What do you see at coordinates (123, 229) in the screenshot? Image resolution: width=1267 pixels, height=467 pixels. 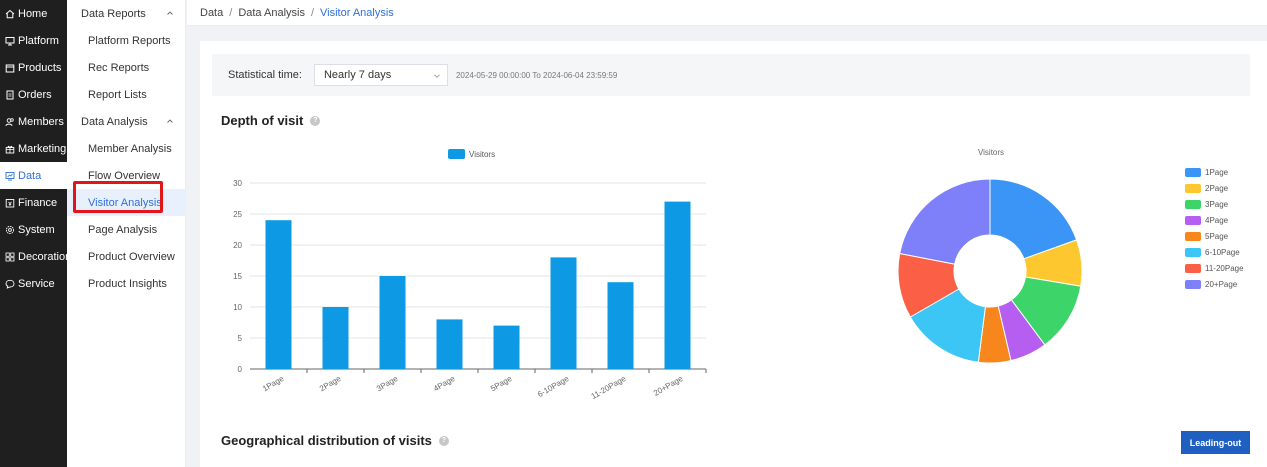 I see `submenu-item-label: Page Analysis` at bounding box center [123, 229].